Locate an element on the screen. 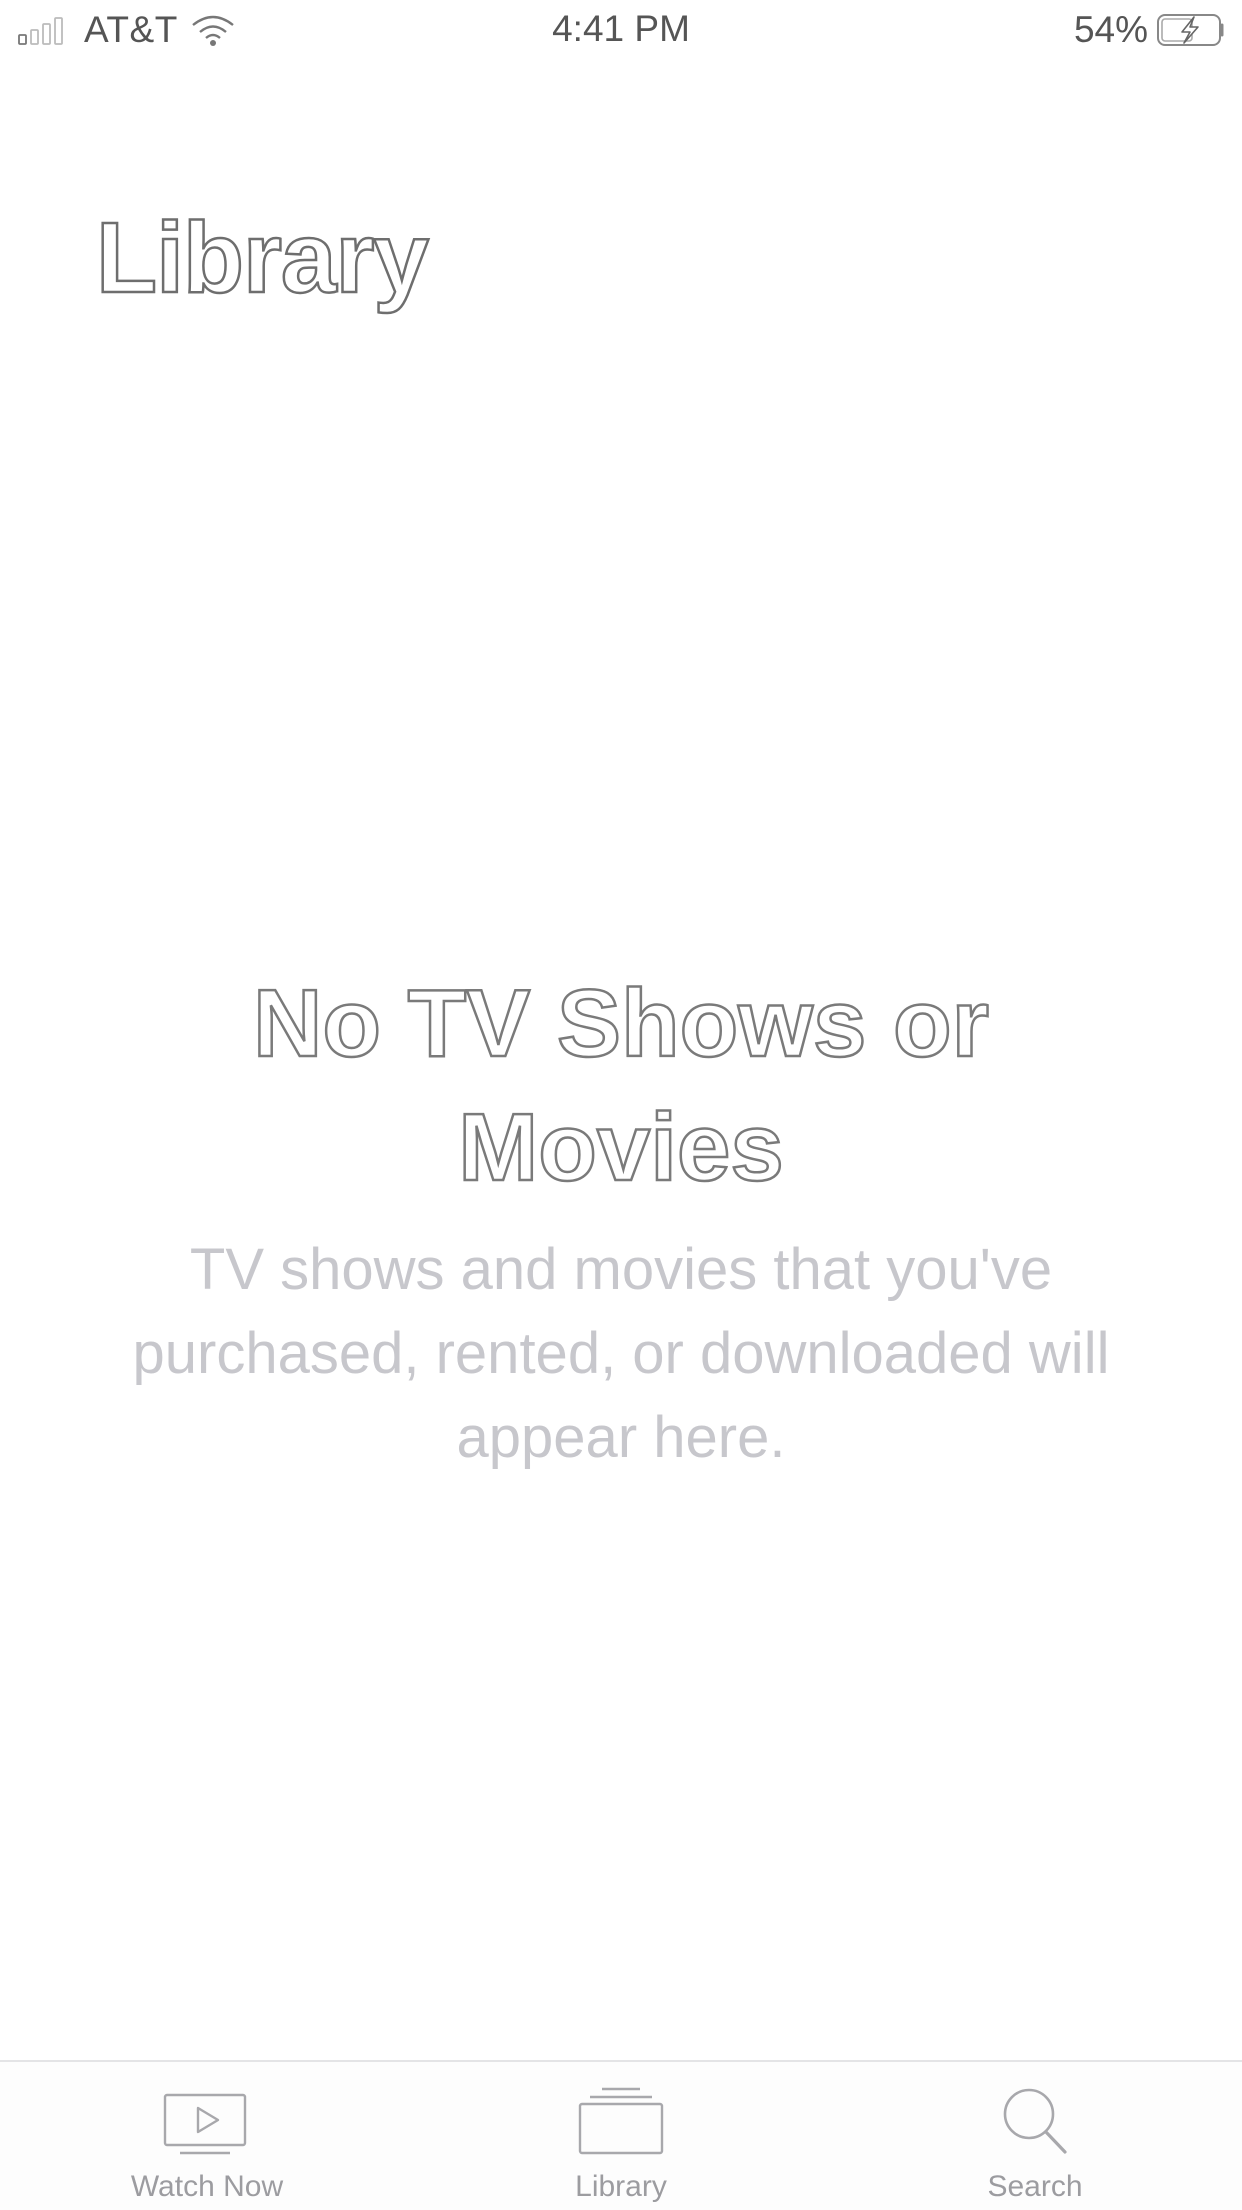 Image resolution: width=1242 pixels, height=2210 pixels. search-icon is located at coordinates (1035, 2120).